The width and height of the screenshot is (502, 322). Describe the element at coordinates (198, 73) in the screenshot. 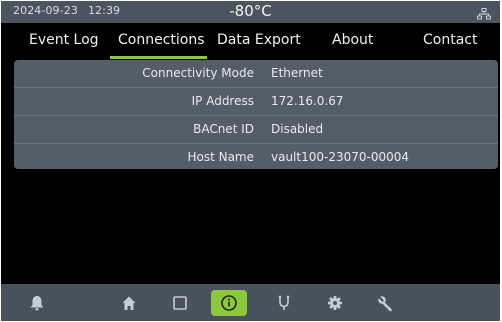

I see `row-label: Connectivity Mode` at that location.